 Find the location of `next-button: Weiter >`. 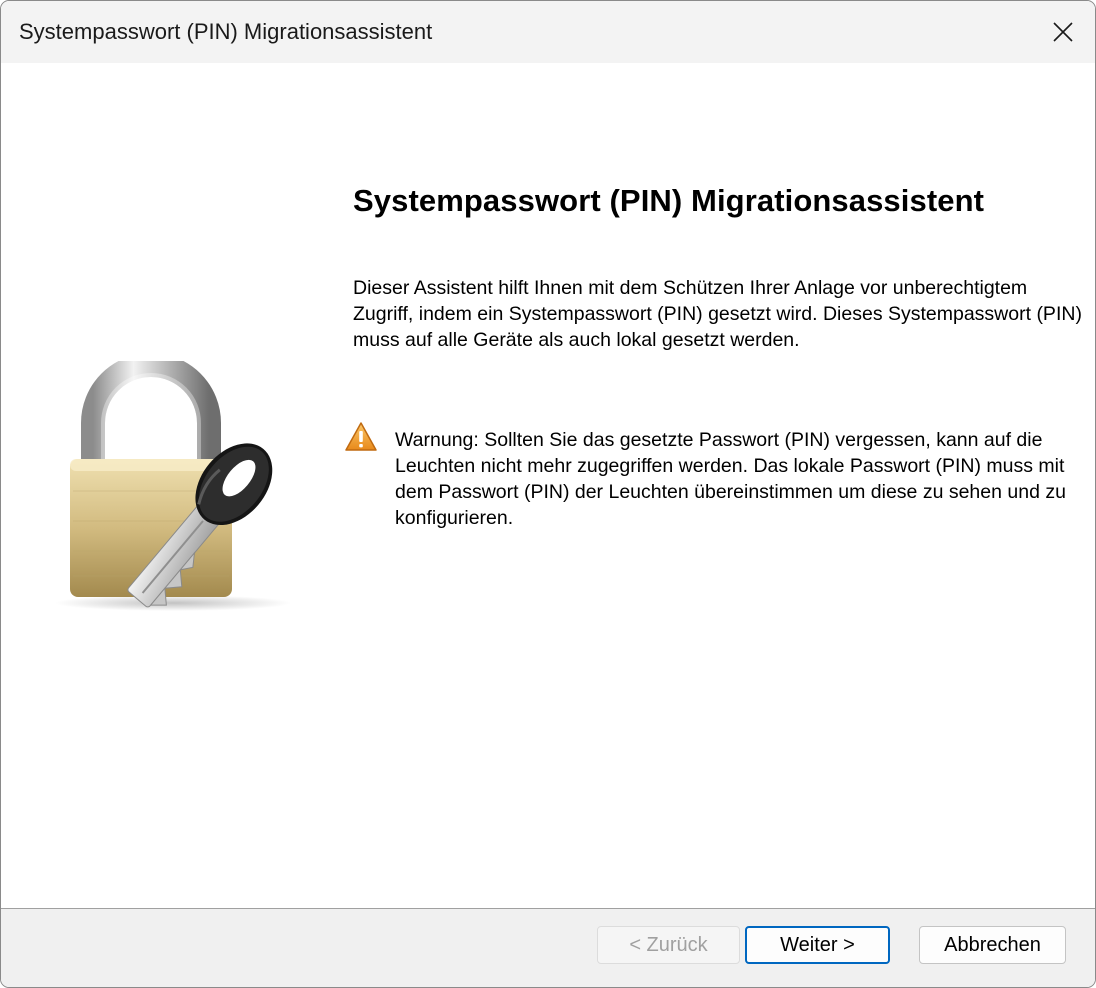

next-button: Weiter > is located at coordinates (817, 945).